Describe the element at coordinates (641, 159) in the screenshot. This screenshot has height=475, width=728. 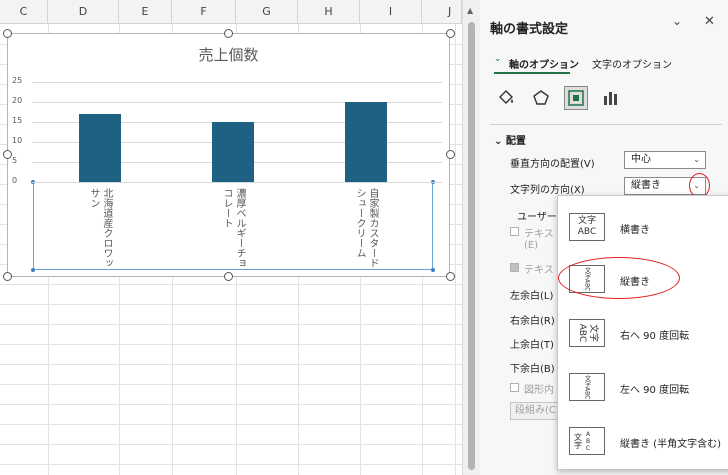
I see `vertical-align-value: 中心` at that location.